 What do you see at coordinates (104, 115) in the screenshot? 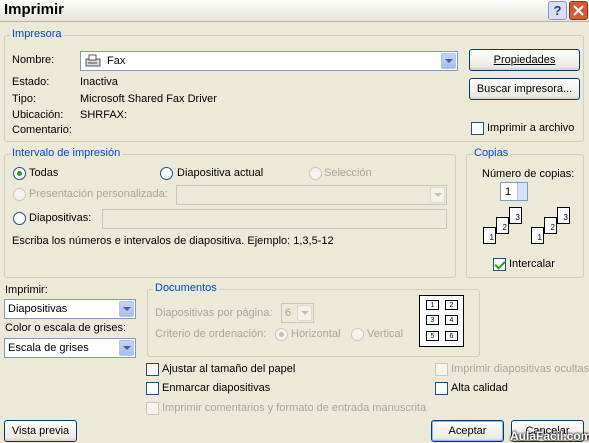
I see `location-value: SHRFAX:` at bounding box center [104, 115].